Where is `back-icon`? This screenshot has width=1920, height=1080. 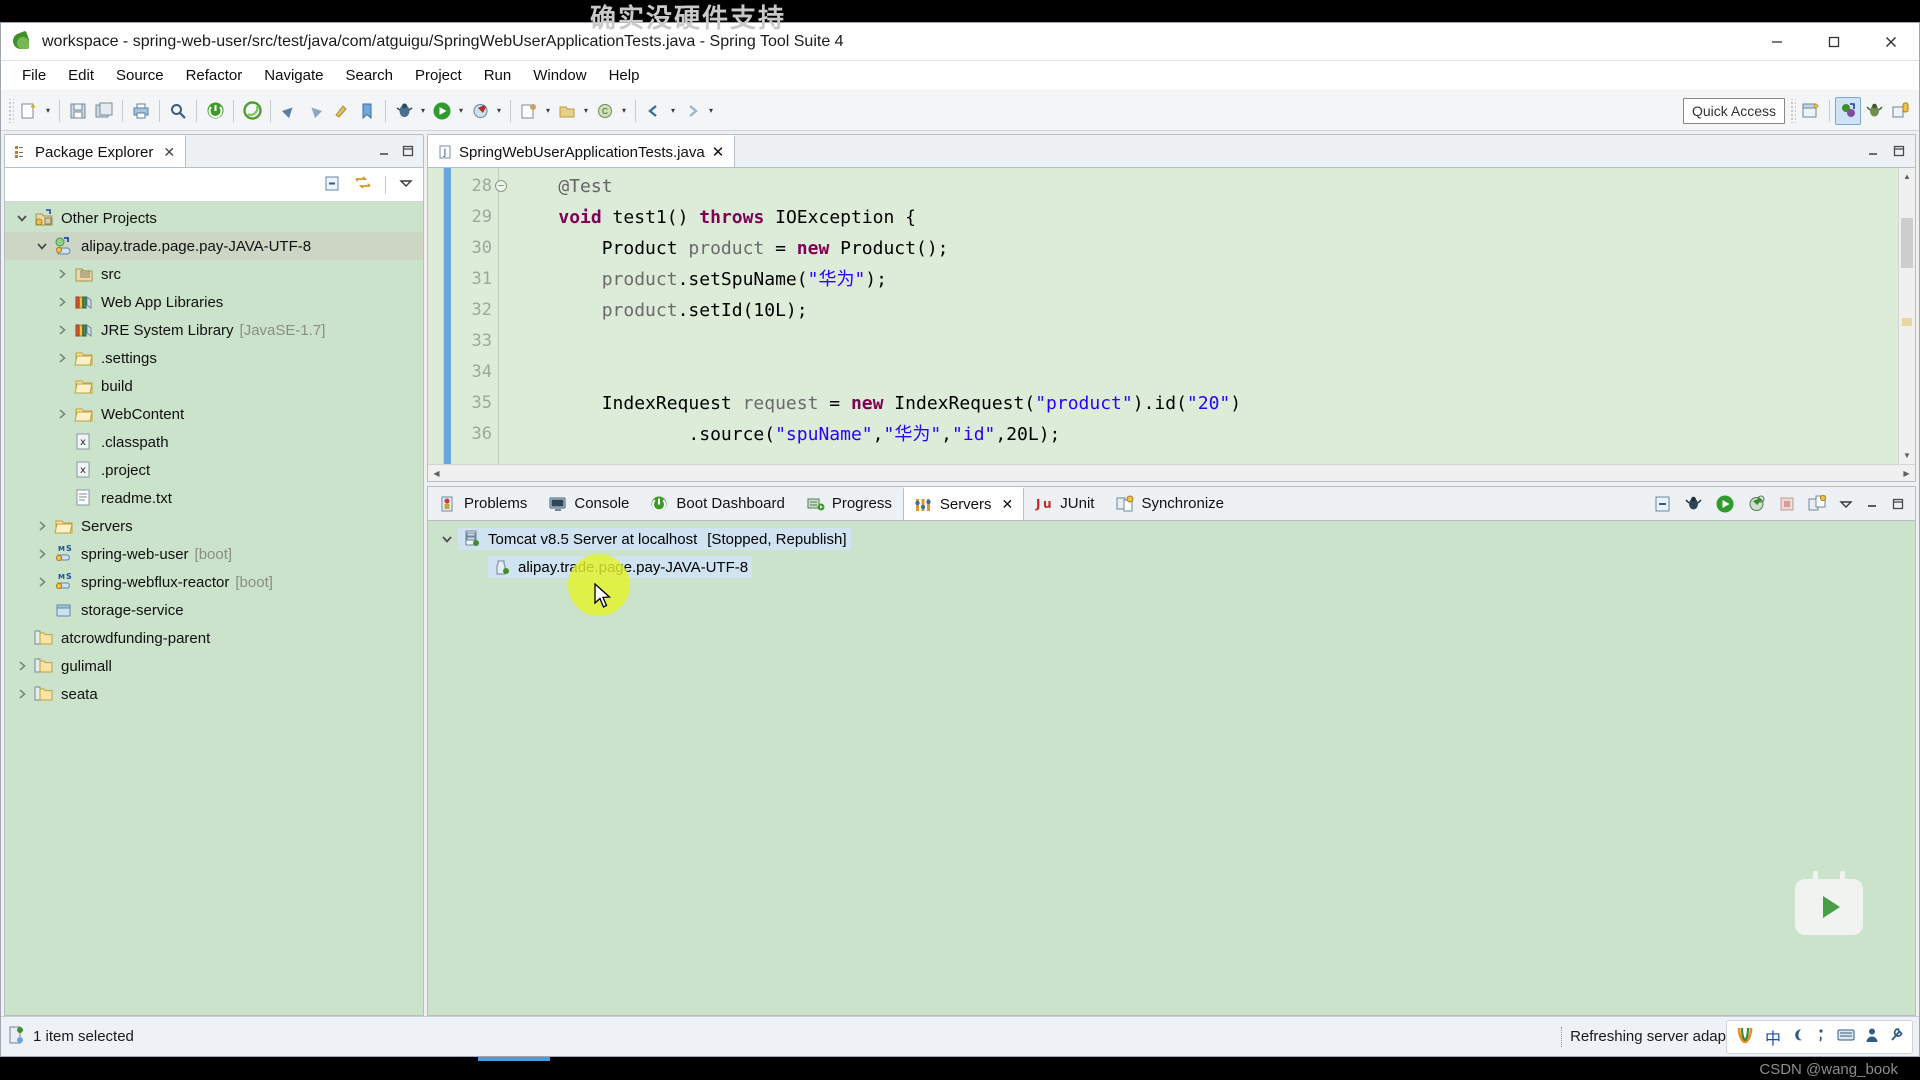
back-icon is located at coordinates (654, 111).